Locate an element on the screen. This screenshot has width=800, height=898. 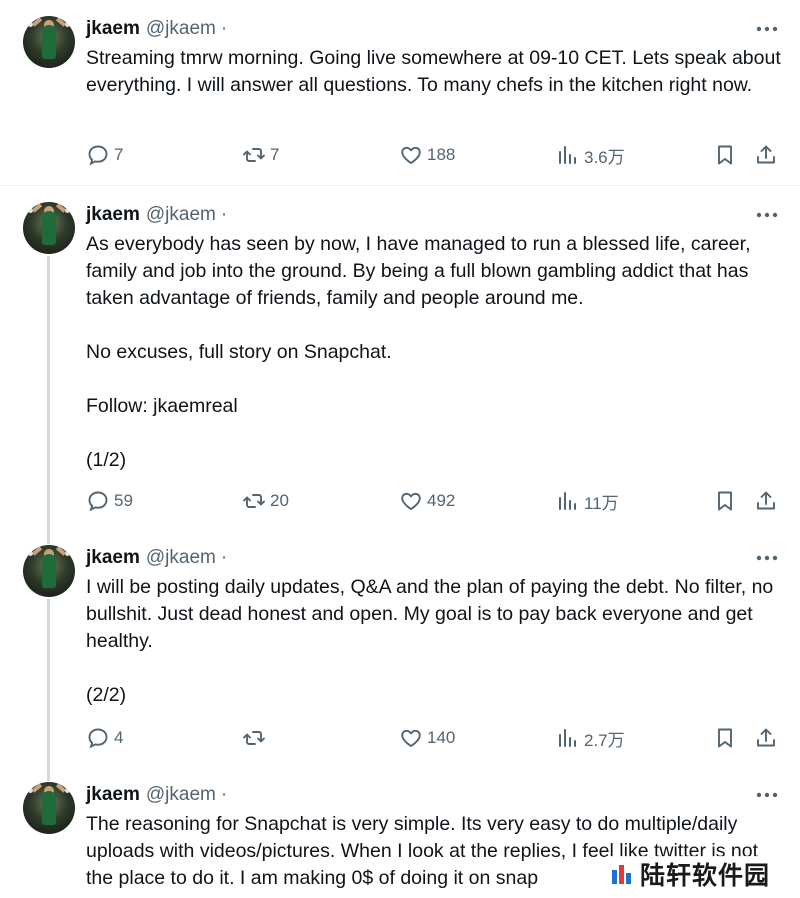
watermark-text: 陆轩软件园 is located at coordinates (705, 875).